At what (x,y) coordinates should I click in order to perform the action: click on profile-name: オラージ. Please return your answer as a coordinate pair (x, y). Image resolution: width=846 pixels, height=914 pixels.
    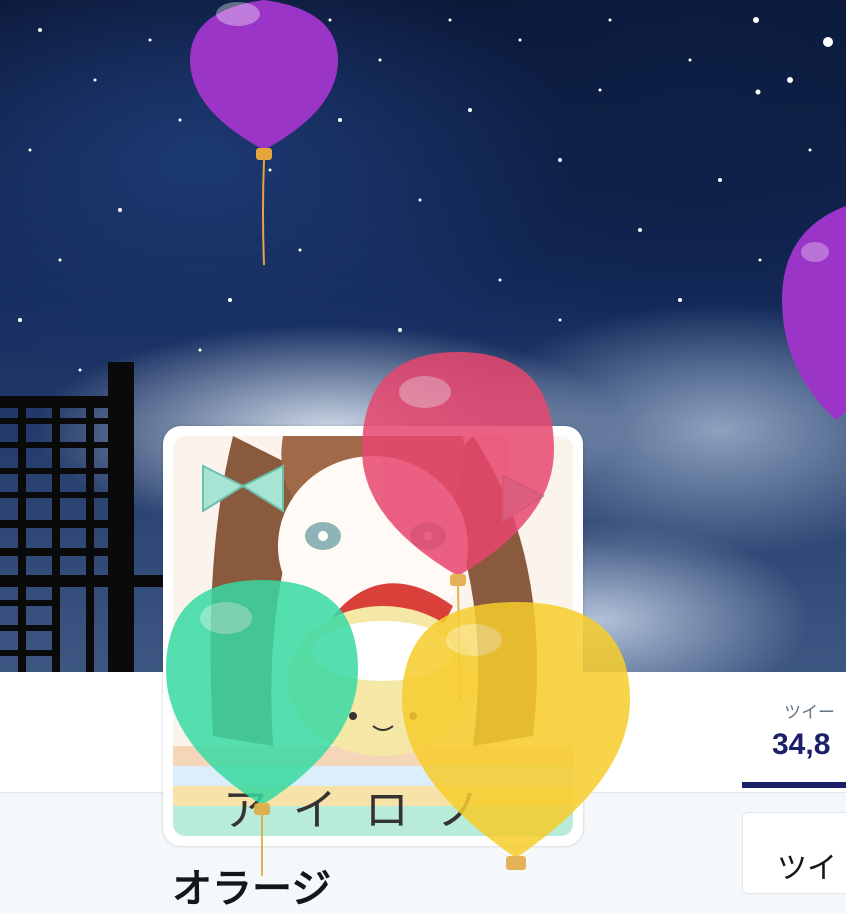
    Looking at the image, I should click on (251, 885).